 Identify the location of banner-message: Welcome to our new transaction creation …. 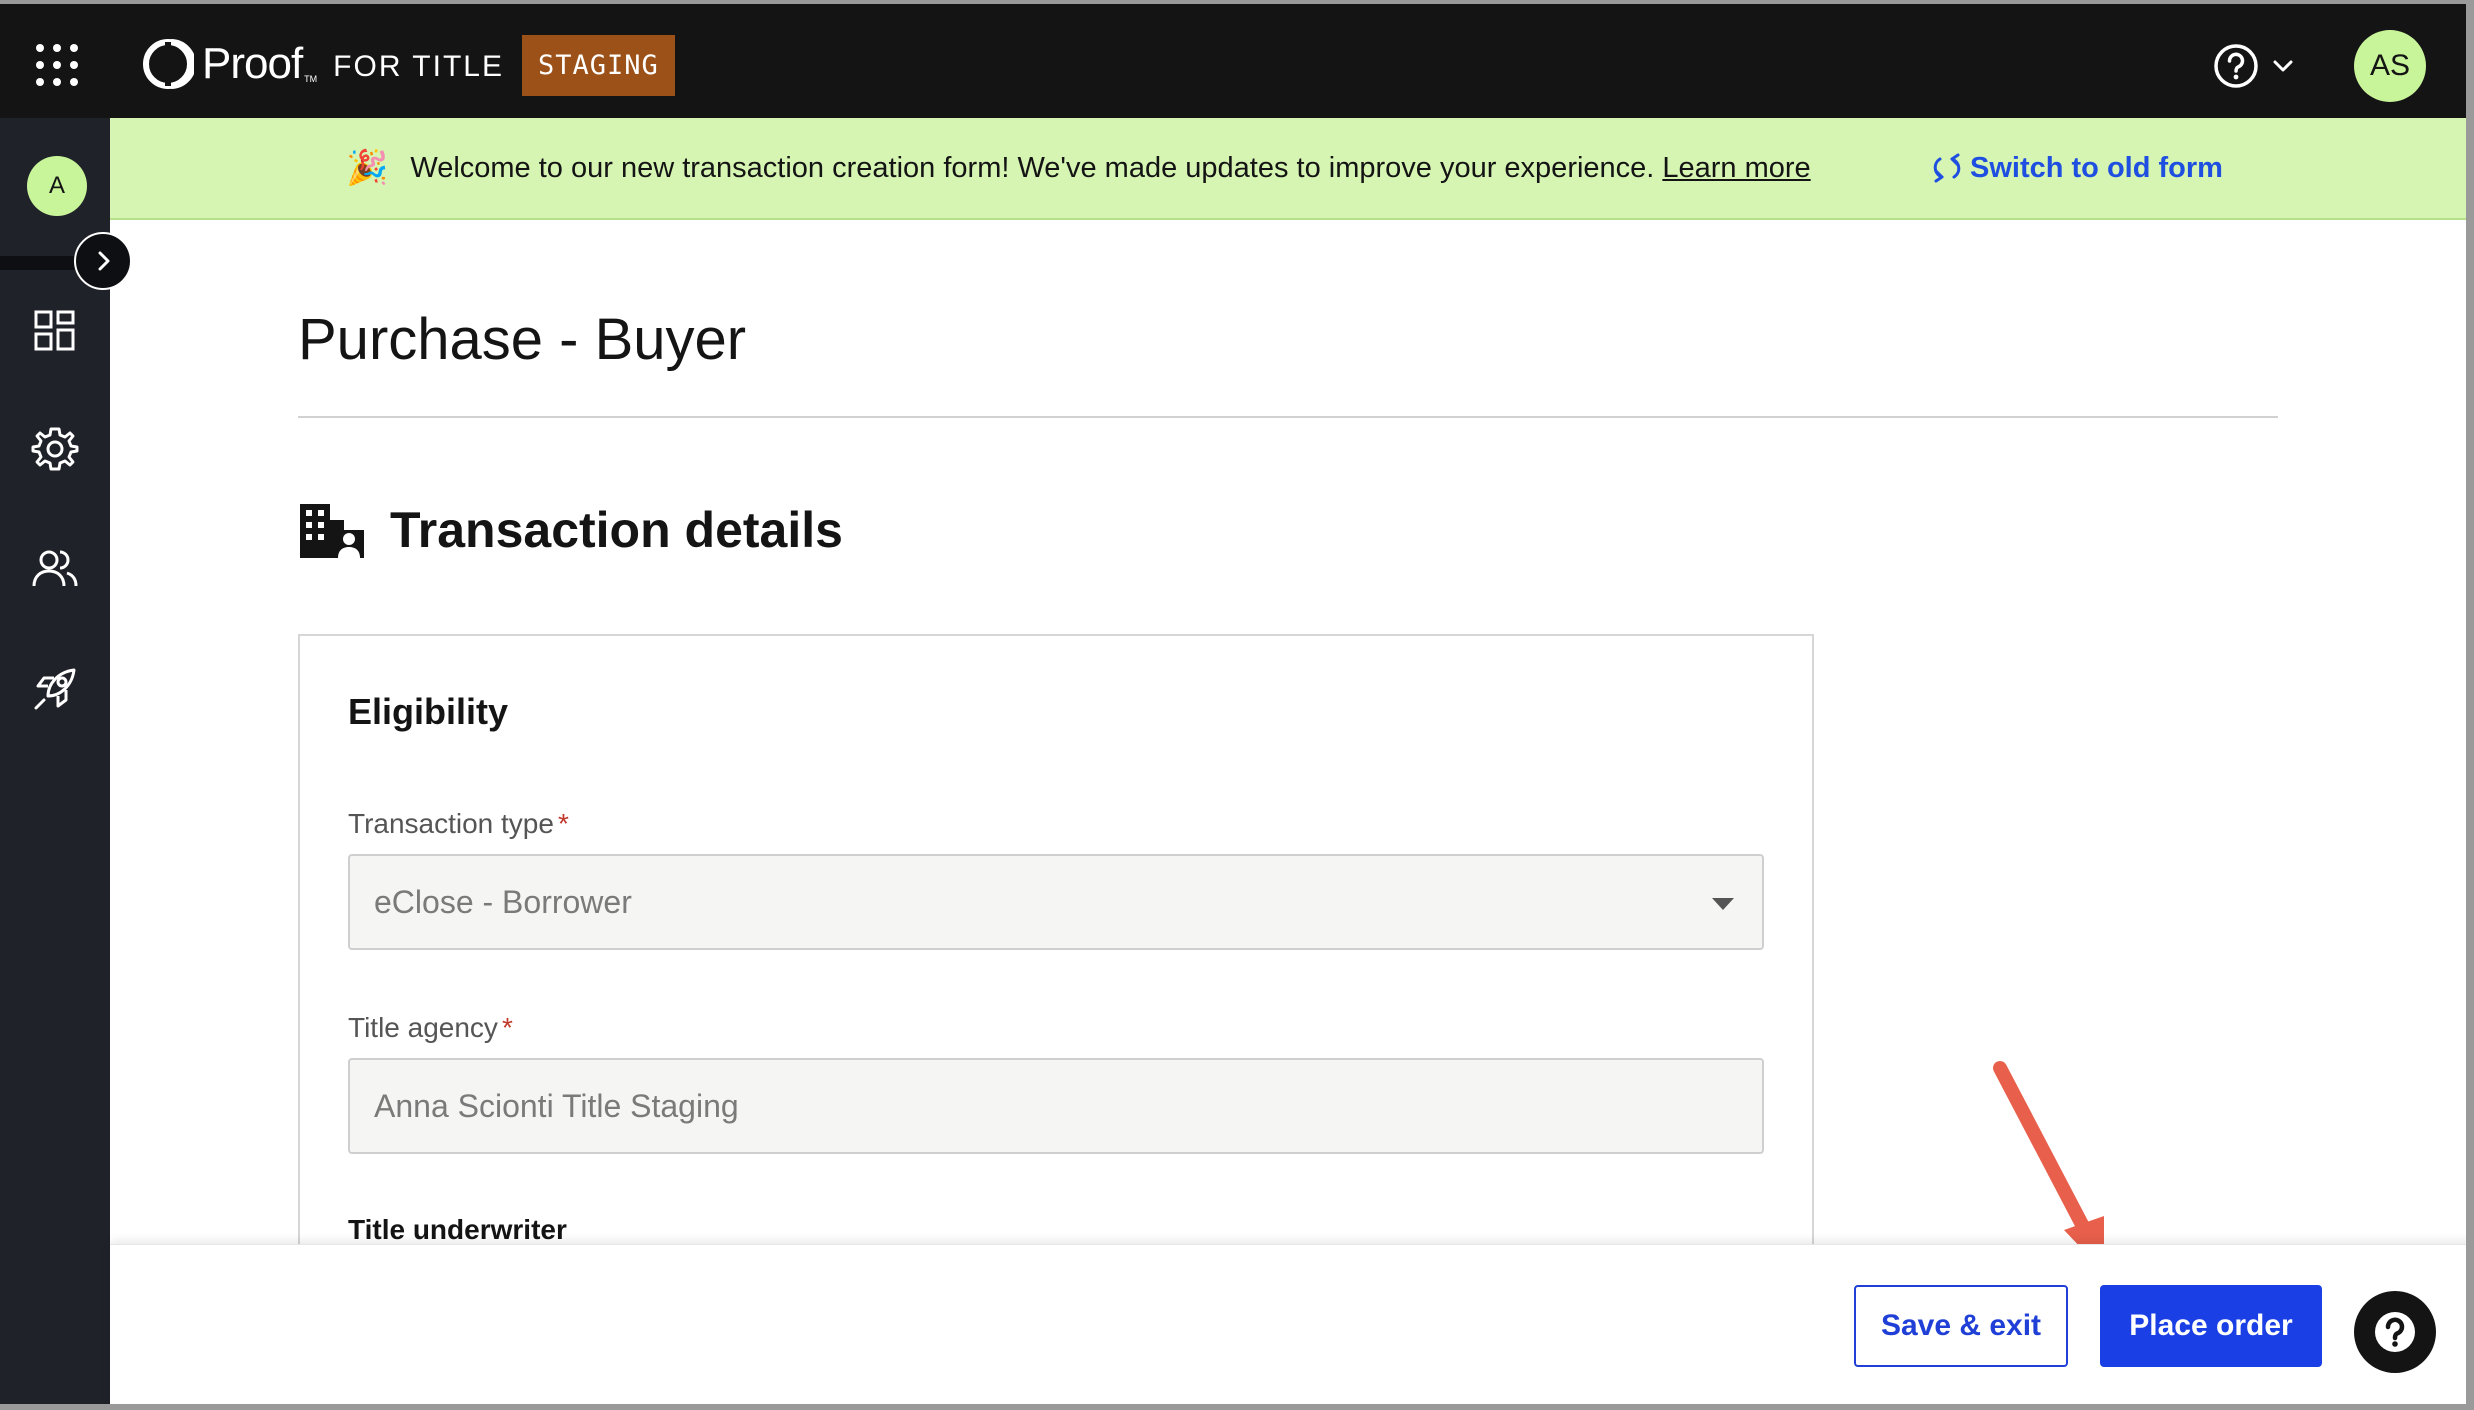
(1032, 167).